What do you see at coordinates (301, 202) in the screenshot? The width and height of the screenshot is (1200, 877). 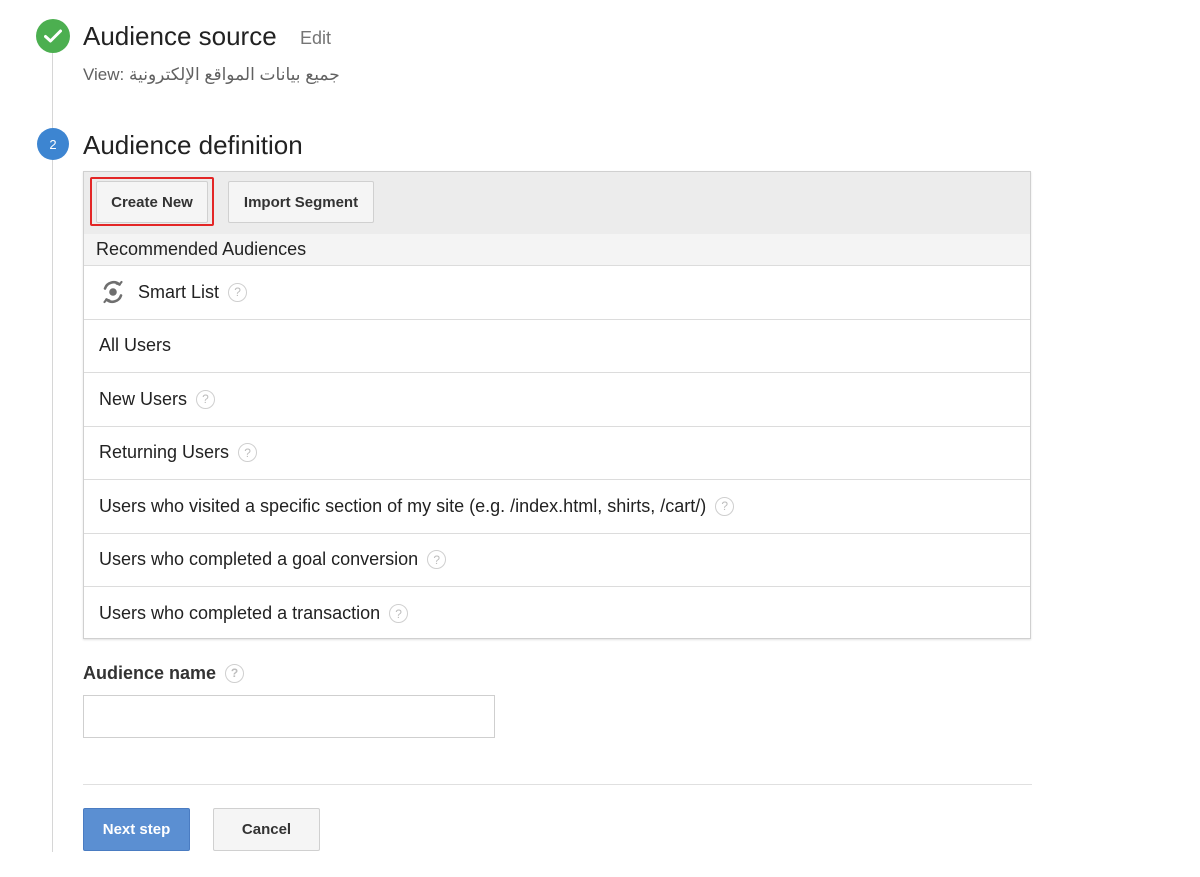 I see `import-segment-button: Import Segment` at bounding box center [301, 202].